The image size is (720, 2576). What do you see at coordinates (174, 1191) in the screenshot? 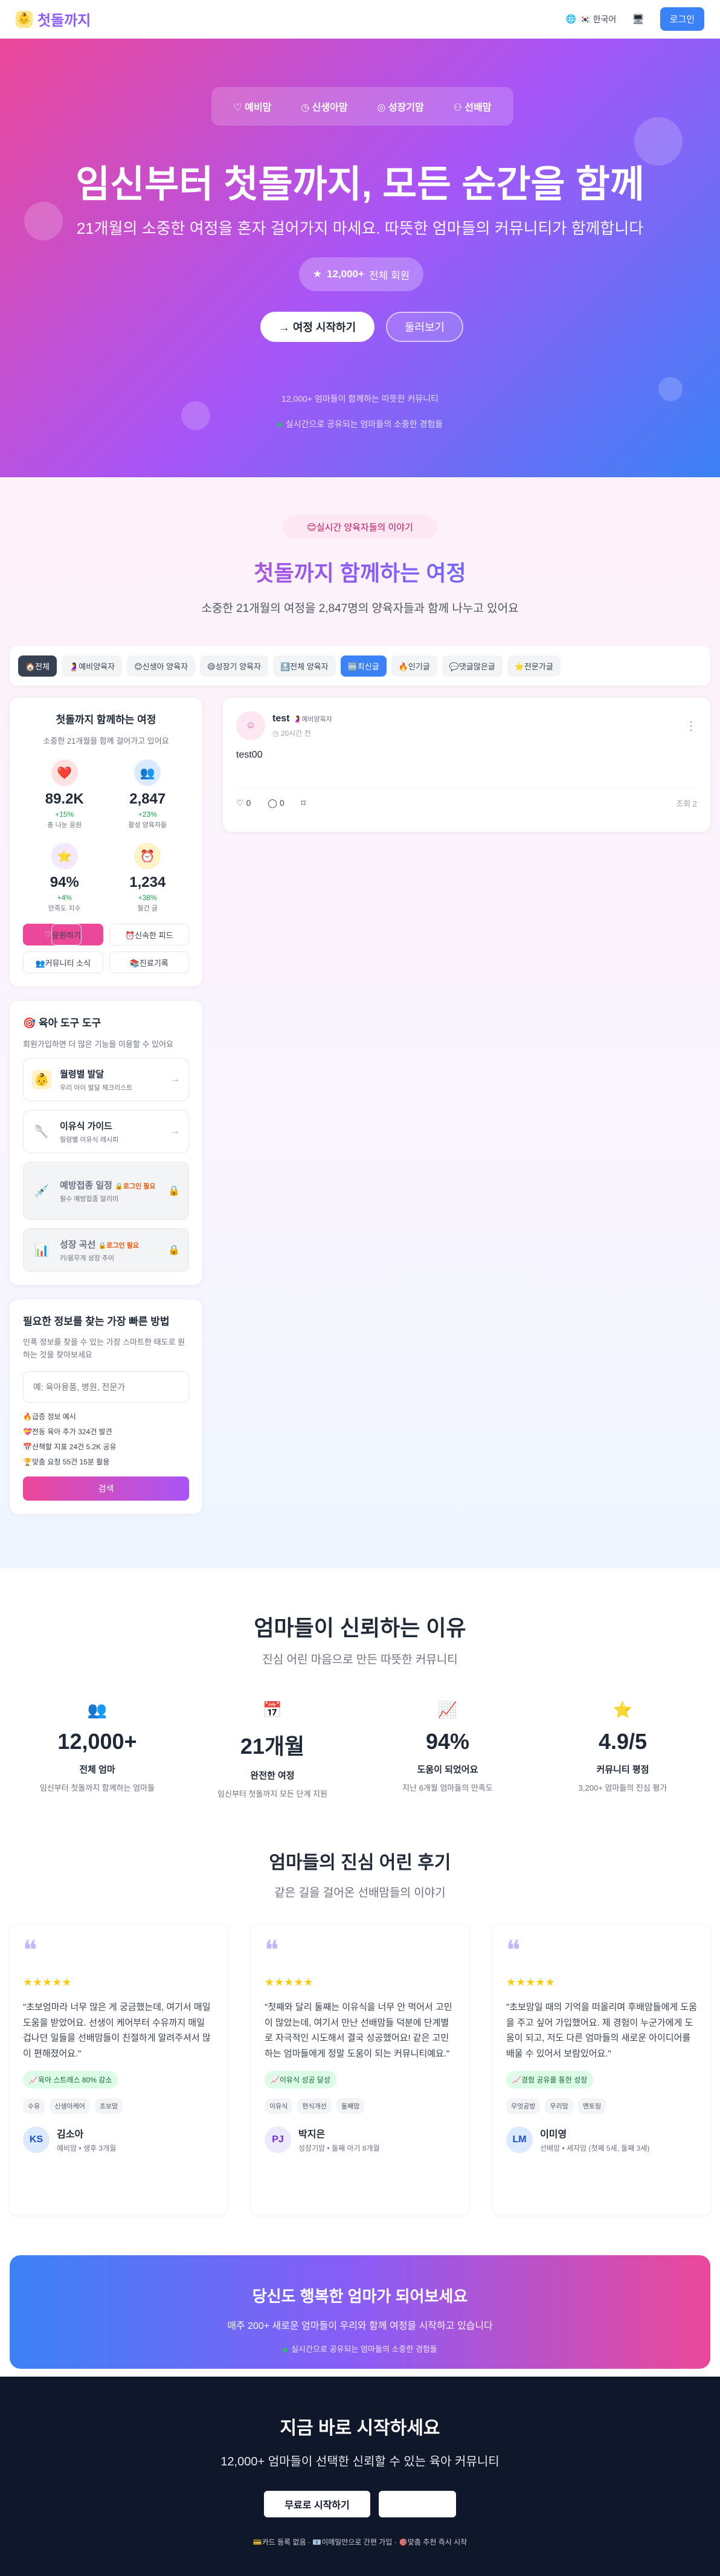
I see `lock-icon: 🔒` at bounding box center [174, 1191].